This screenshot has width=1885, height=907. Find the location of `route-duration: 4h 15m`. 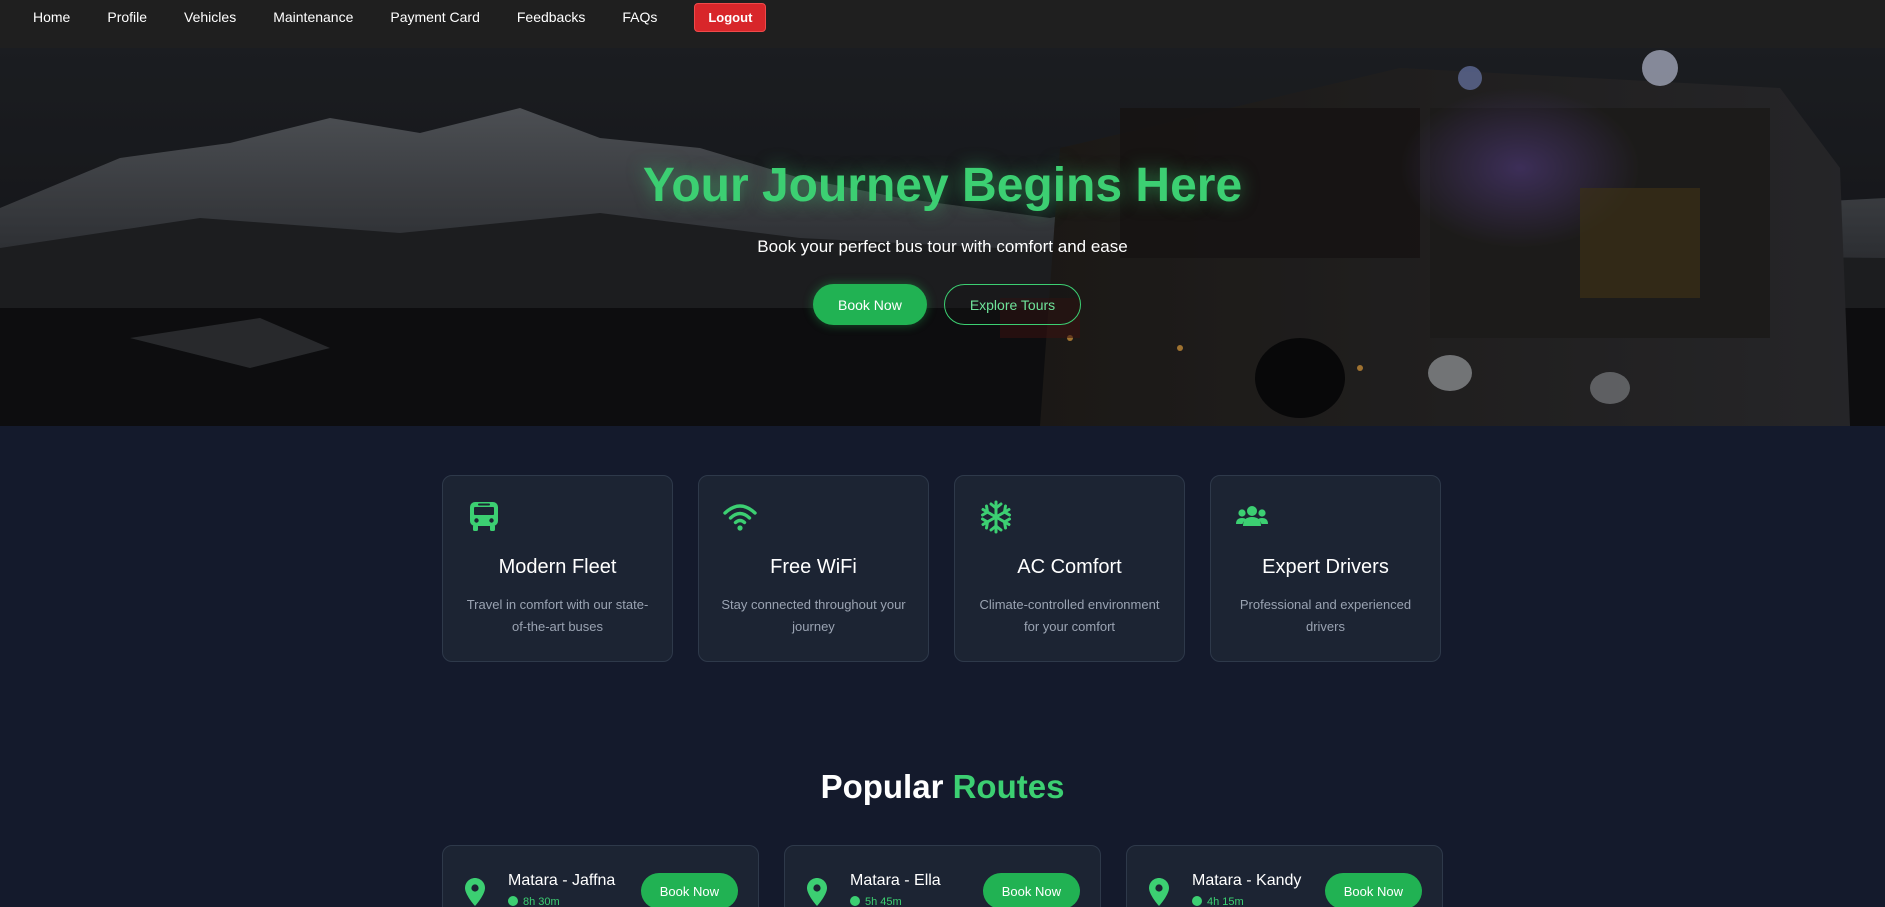

route-duration: 4h 15m is located at coordinates (1218, 901).